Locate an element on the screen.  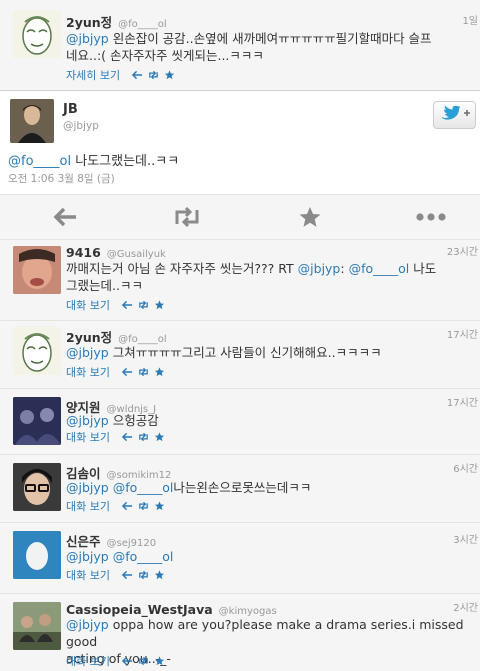
author-name: 2yun정 @fo____ol is located at coordinates (116, 21).